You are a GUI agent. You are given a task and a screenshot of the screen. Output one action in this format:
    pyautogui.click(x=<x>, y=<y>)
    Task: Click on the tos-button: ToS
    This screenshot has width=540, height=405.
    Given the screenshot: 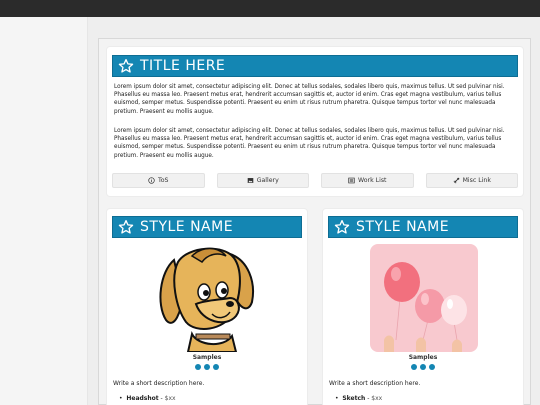 What is the action you would take?
    pyautogui.click(x=158, y=180)
    